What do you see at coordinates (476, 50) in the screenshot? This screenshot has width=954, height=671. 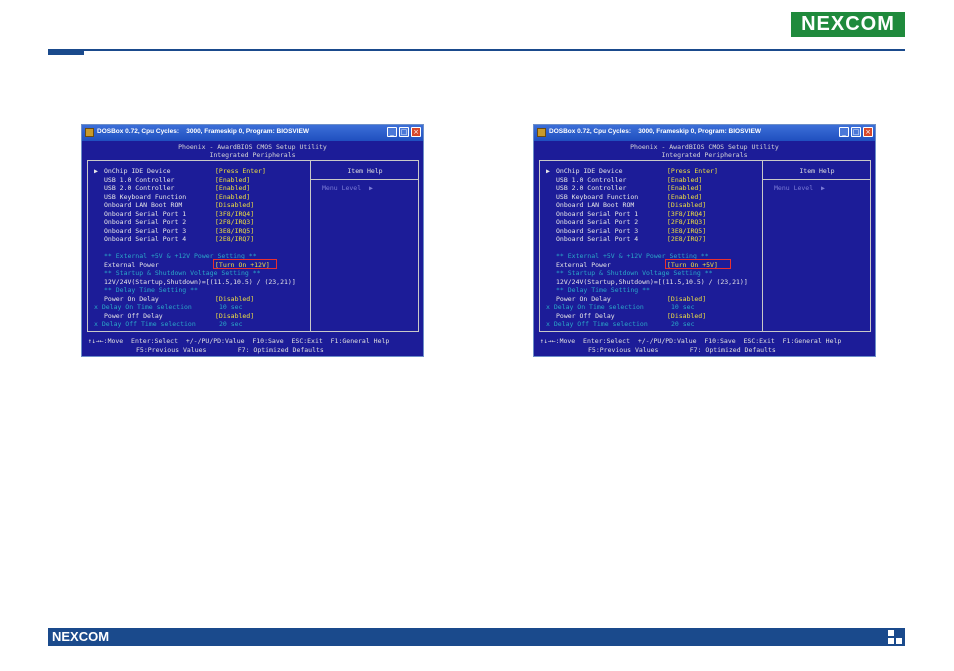 I see `header-rule` at bounding box center [476, 50].